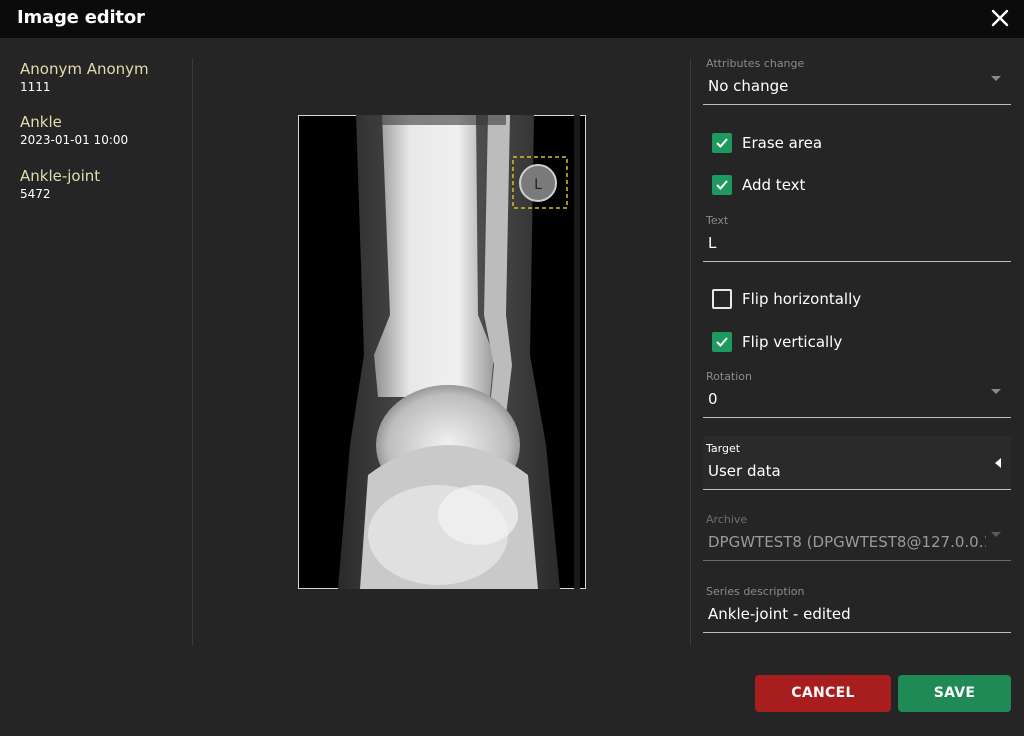 The width and height of the screenshot is (1024, 736). What do you see at coordinates (998, 463) in the screenshot?
I see `chevron-left-icon` at bounding box center [998, 463].